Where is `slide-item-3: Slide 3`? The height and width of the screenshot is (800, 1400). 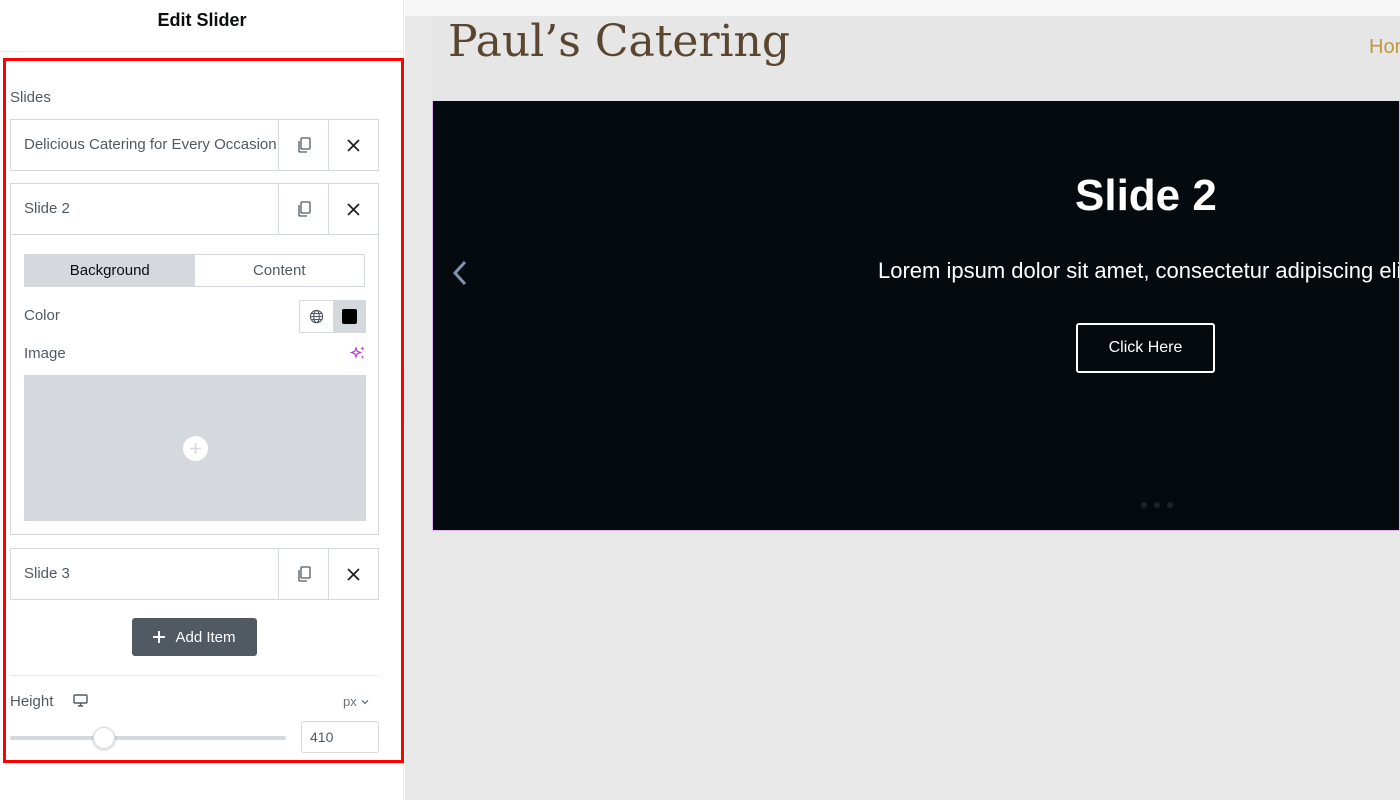
slide-item-3: Slide 3 is located at coordinates (194, 574).